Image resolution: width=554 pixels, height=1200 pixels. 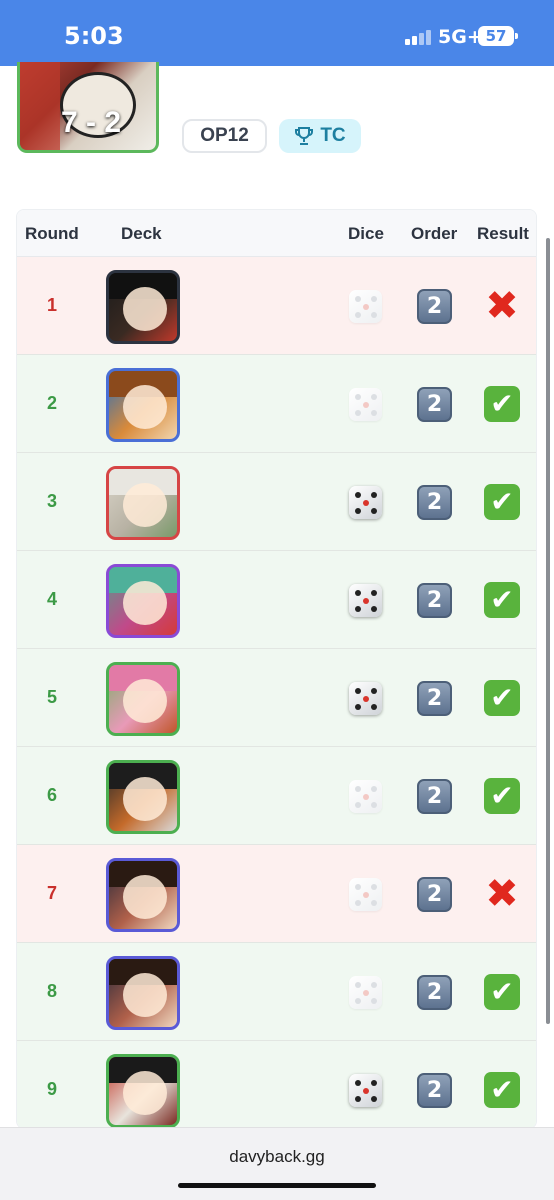 What do you see at coordinates (460, 37) in the screenshot?
I see `network-type: 5G+` at bounding box center [460, 37].